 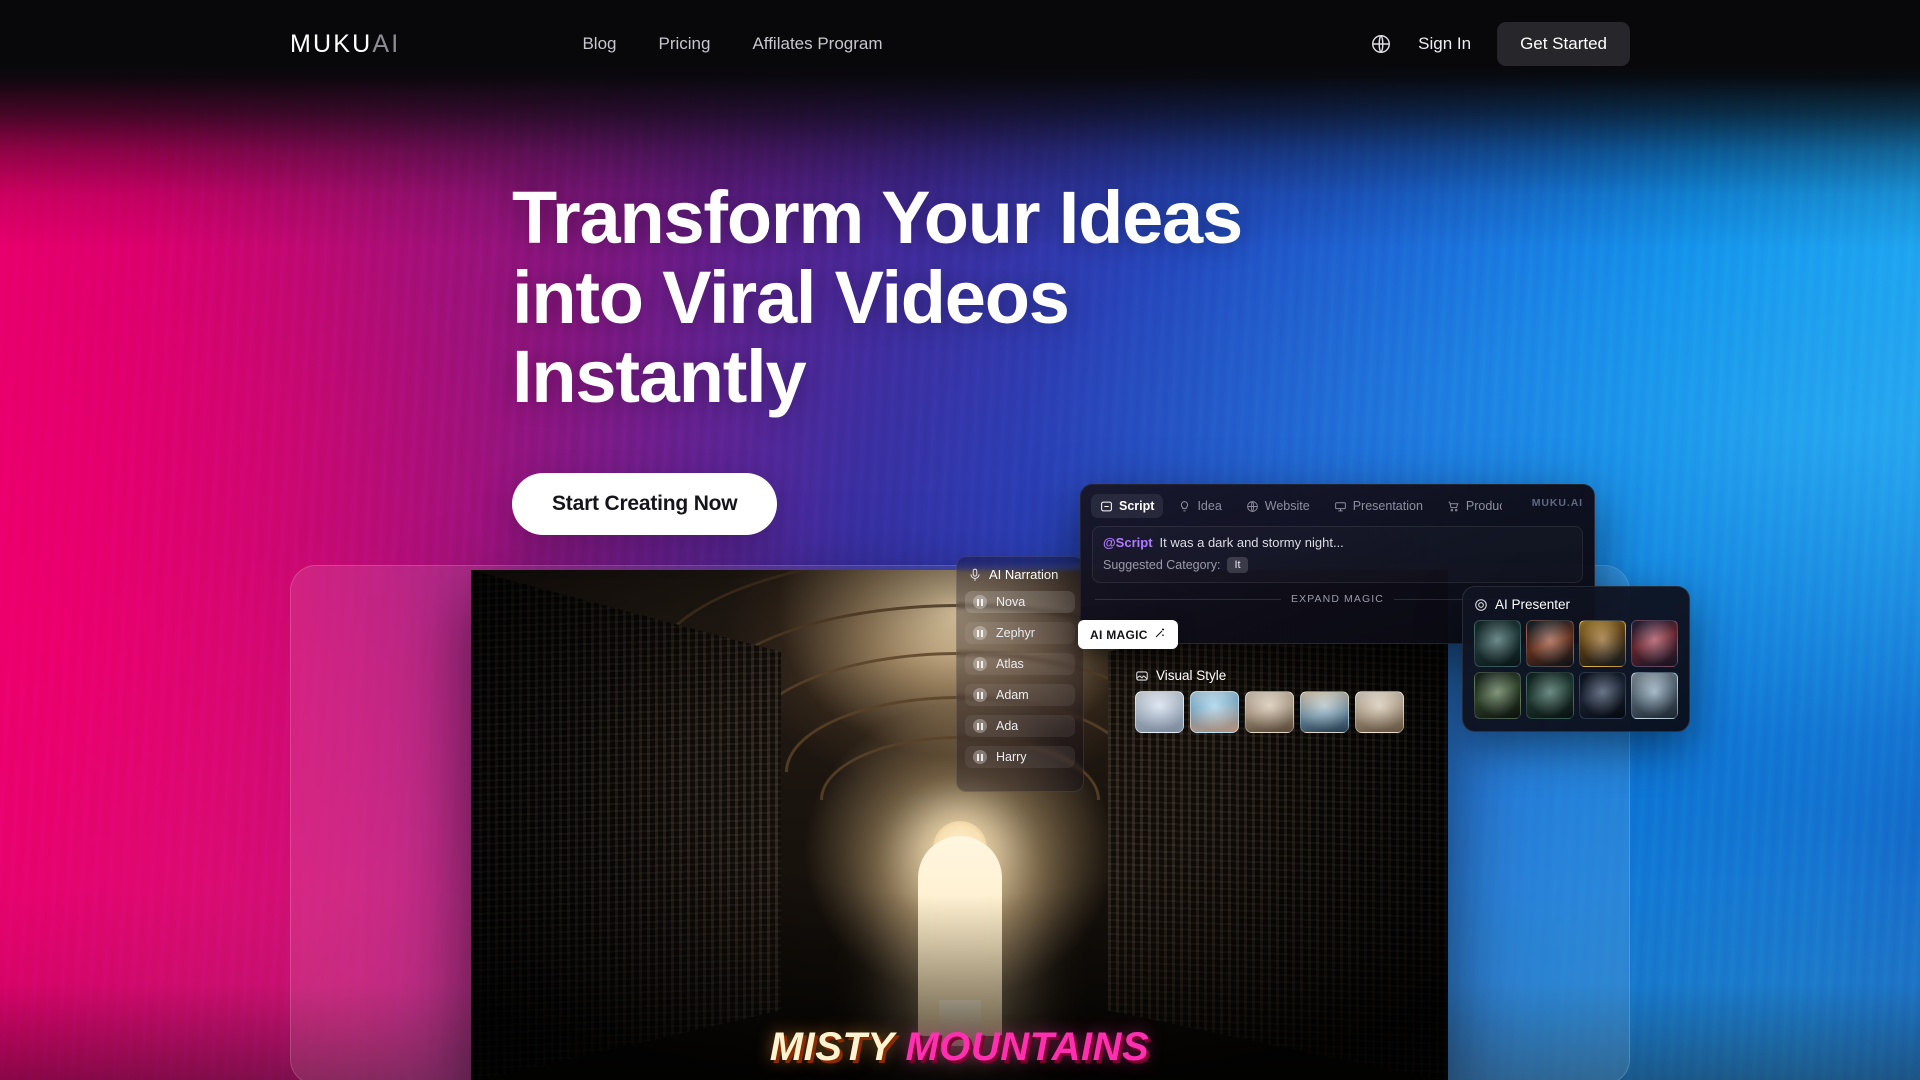 I want to click on nav-link-affilates-program: Affilates Program, so click(x=817, y=44).